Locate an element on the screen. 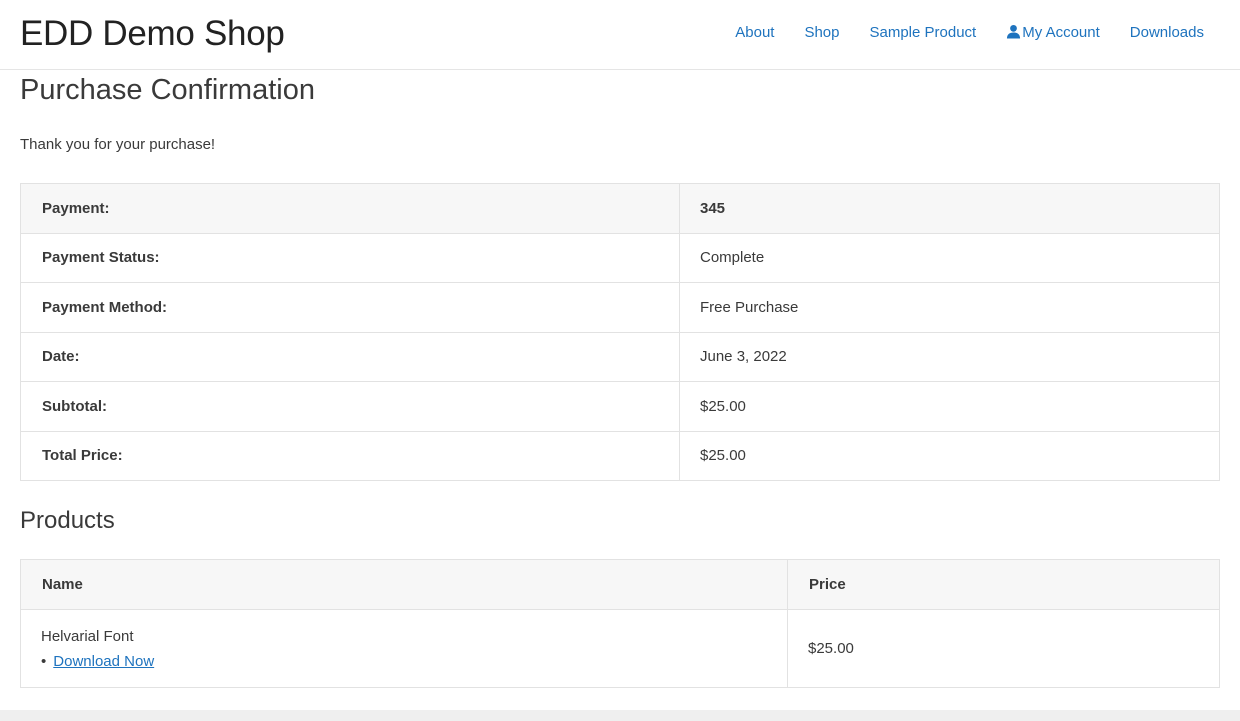 The width and height of the screenshot is (1240, 721). receipt-row-date: Date: June 3, 2022 is located at coordinates (620, 356).